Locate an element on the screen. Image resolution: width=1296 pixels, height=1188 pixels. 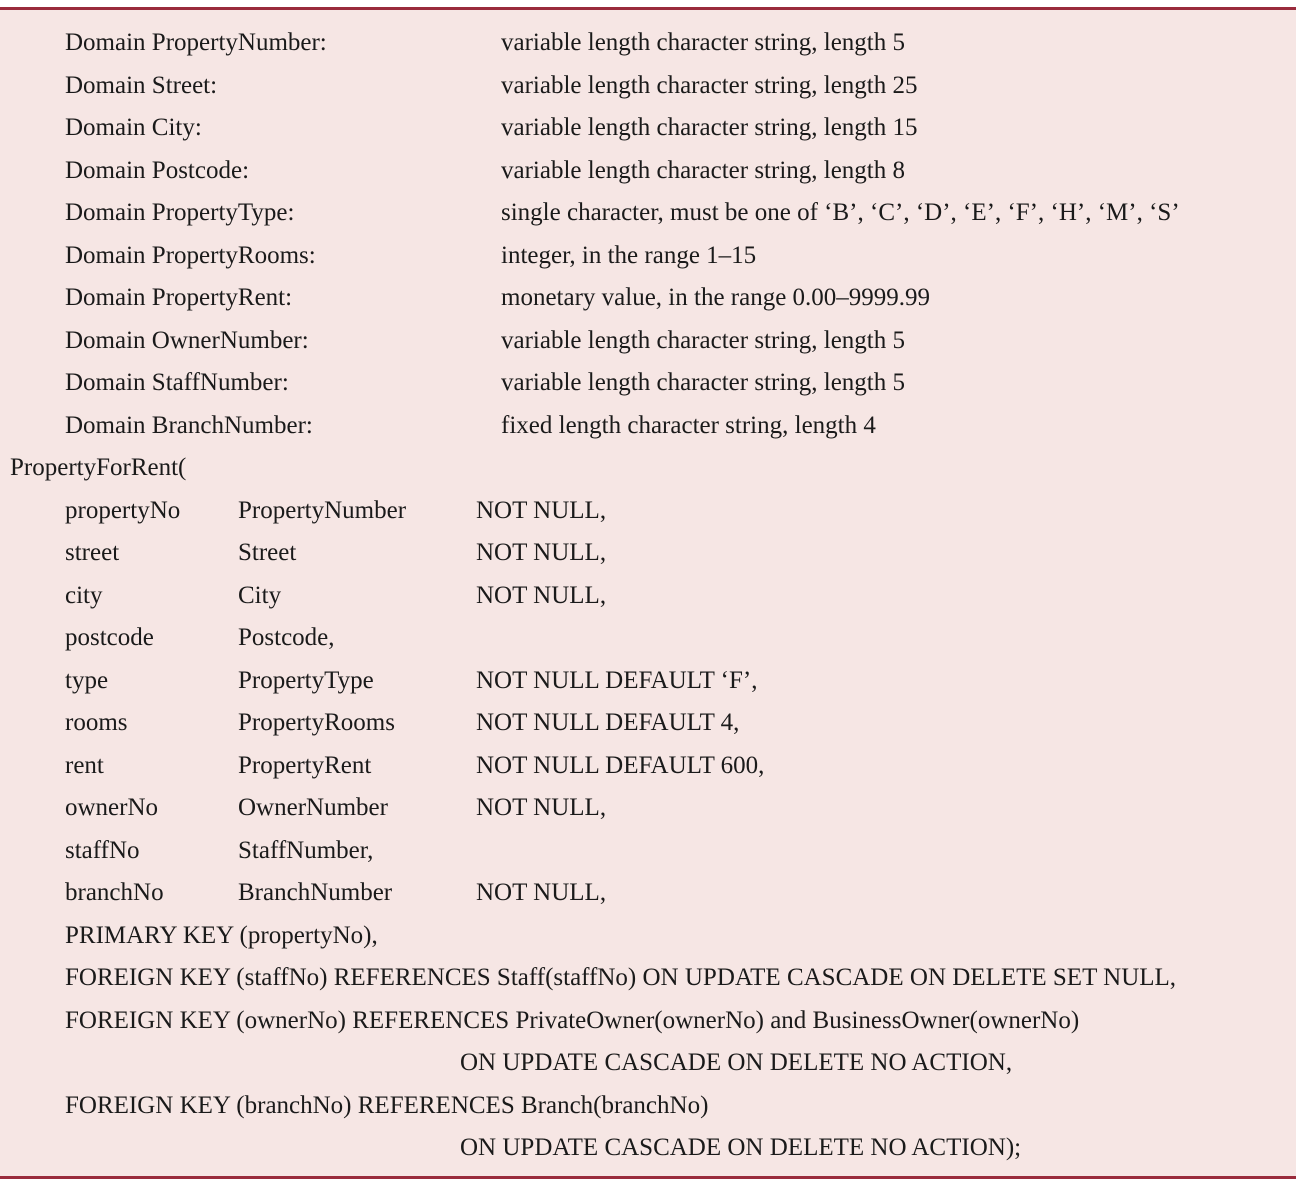
attribute-domain: City is located at coordinates (260, 595).